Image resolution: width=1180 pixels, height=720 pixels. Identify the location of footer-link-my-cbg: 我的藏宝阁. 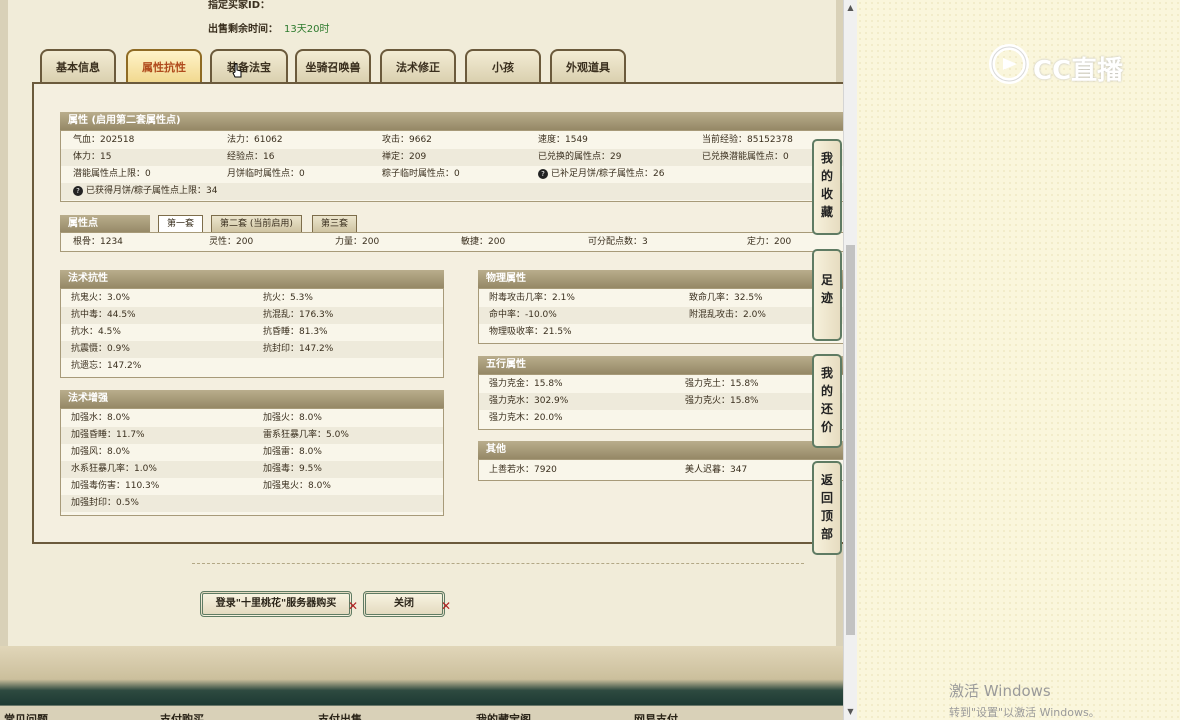
(503, 715).